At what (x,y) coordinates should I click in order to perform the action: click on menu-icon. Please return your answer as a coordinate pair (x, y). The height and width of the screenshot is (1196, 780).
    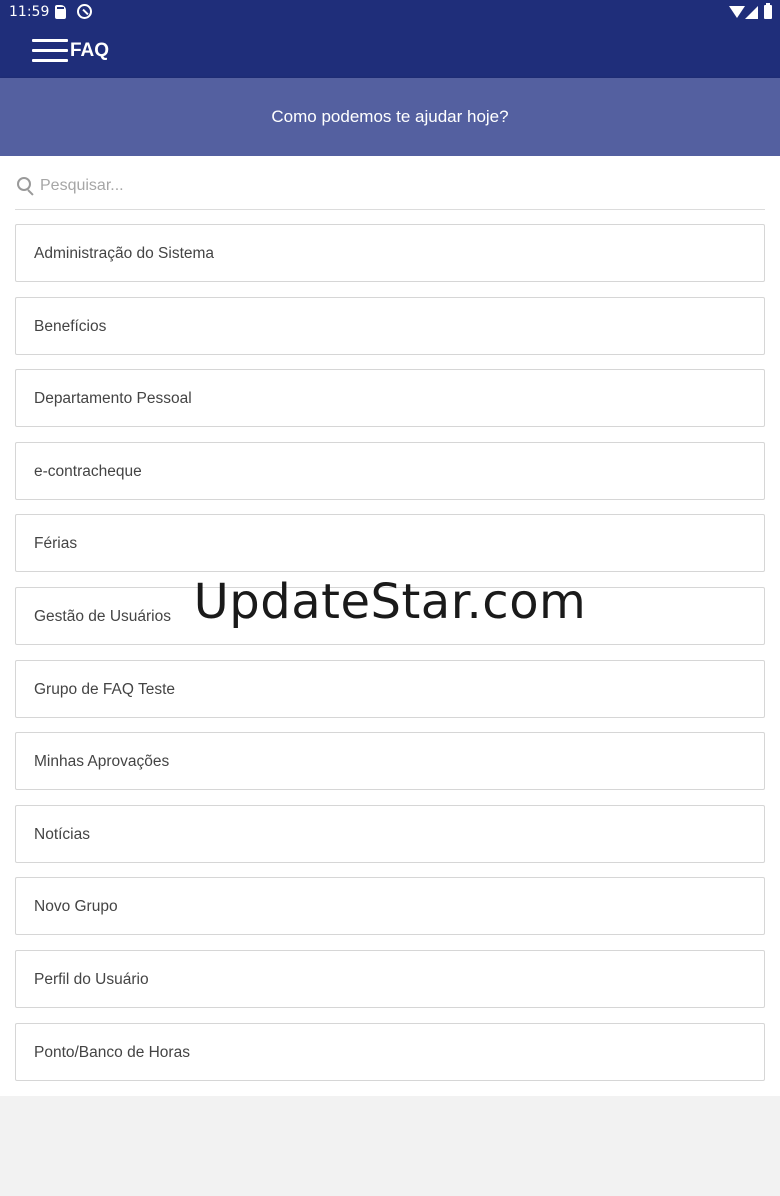
    Looking at the image, I should click on (50, 51).